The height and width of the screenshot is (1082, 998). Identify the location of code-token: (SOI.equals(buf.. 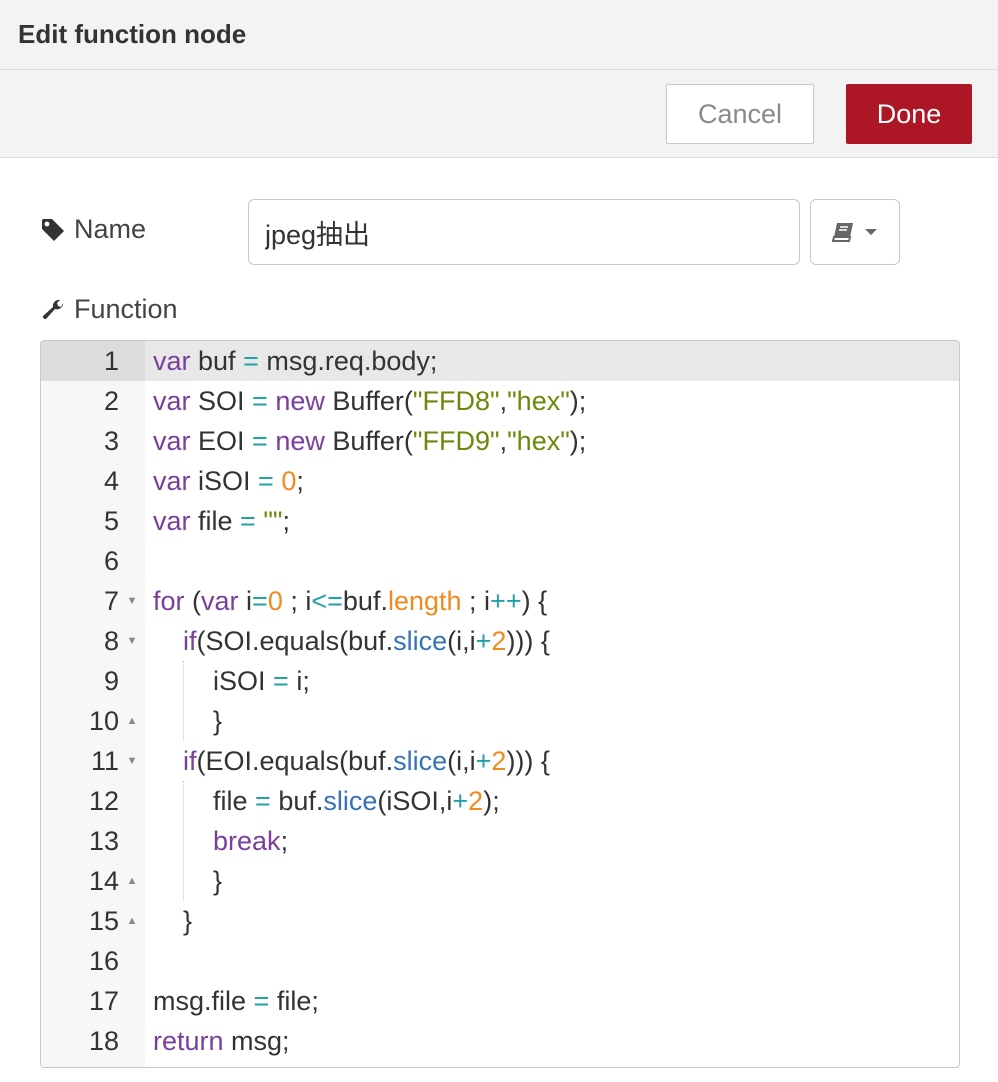
(295, 641).